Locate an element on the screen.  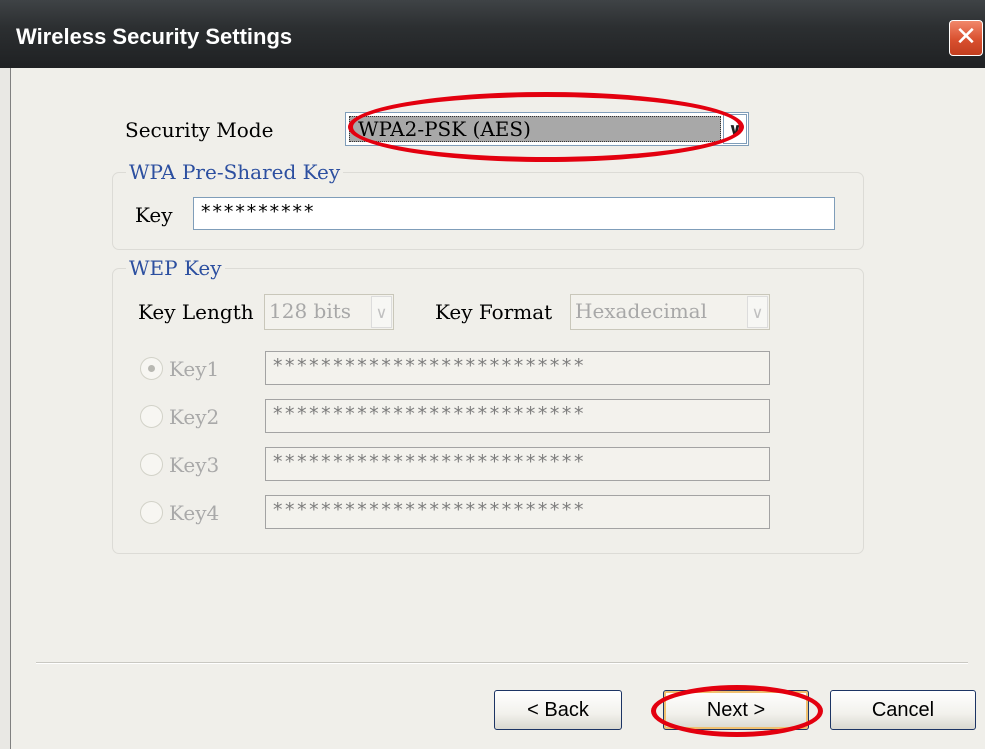
key-length-value: 128 bits is located at coordinates (310, 311).